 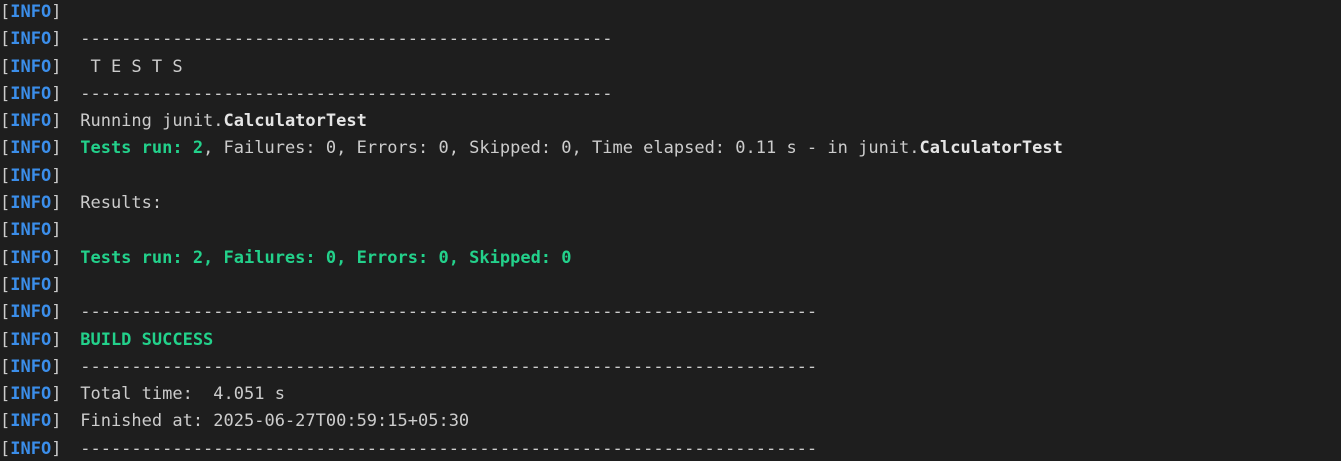 I want to click on log-text: BUILD SUCCESS, so click(x=142, y=339).